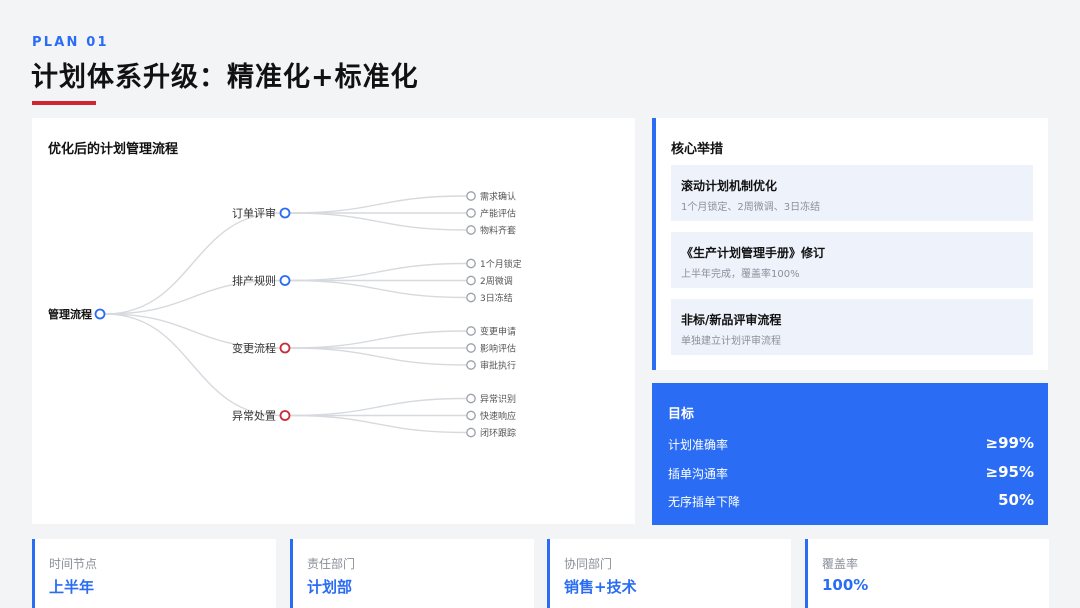 This screenshot has height=608, width=1080. Describe the element at coordinates (498, 332) in the screenshot. I see `leaf-node-label: 变更申请` at that location.